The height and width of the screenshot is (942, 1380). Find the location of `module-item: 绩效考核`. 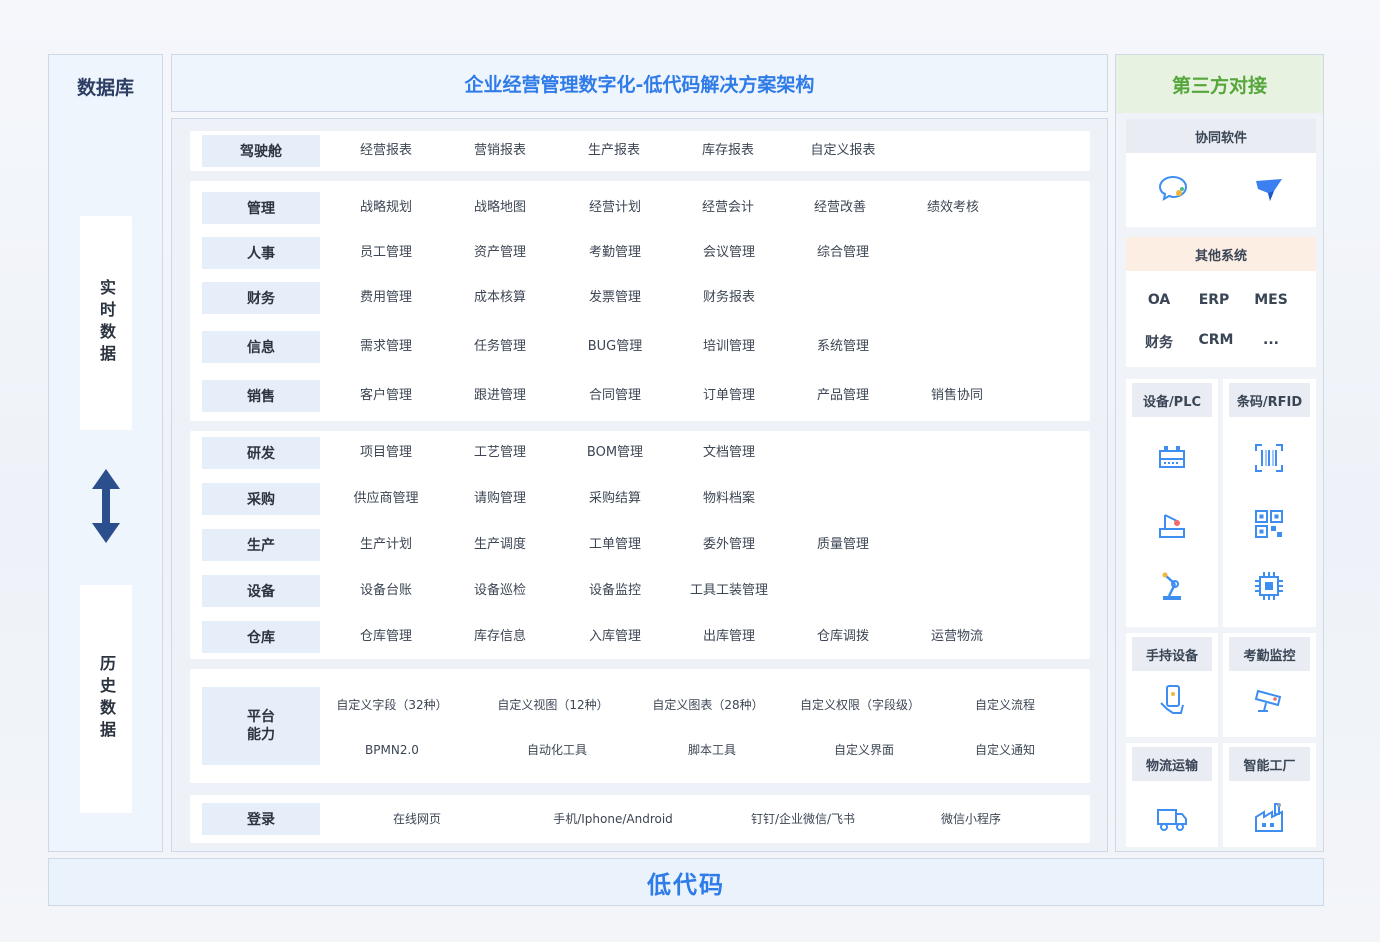

module-item: 绩效考核 is located at coordinates (953, 208).